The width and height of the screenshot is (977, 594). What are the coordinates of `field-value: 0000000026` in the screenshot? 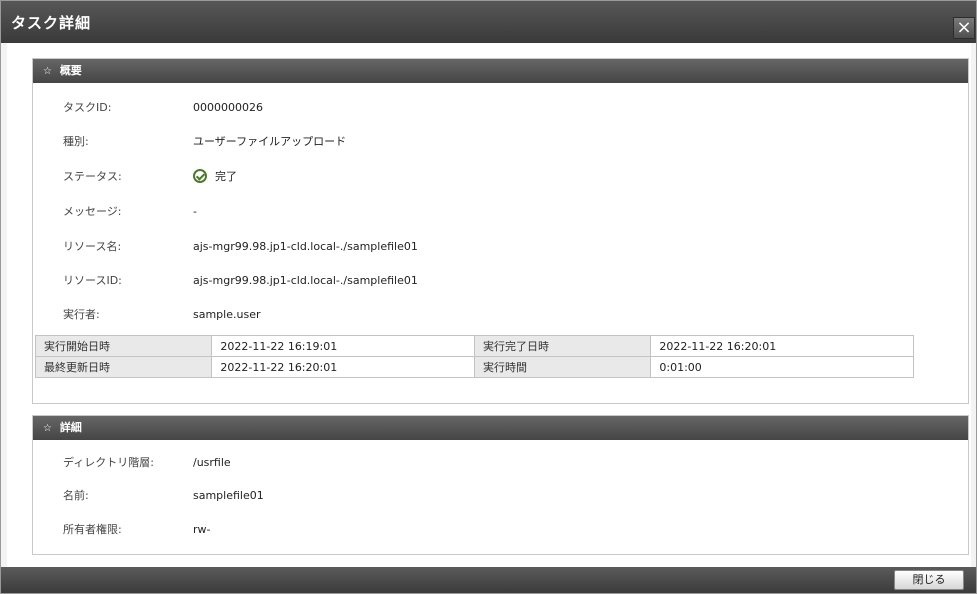 It's located at (228, 107).